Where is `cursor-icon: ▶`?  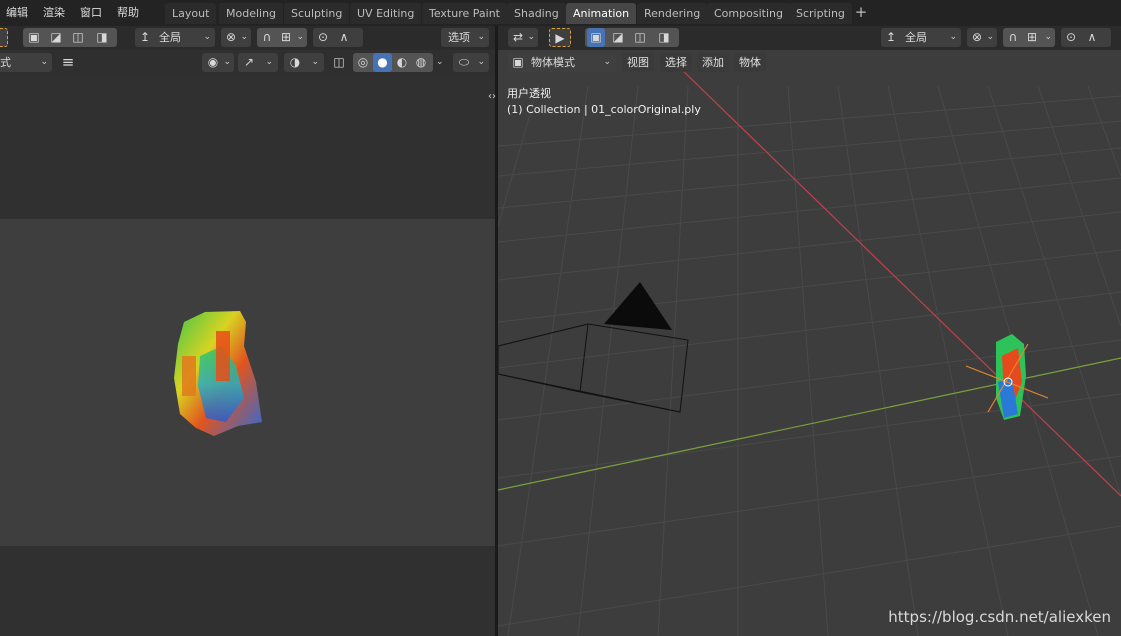
cursor-icon: ▶ is located at coordinates (560, 38).